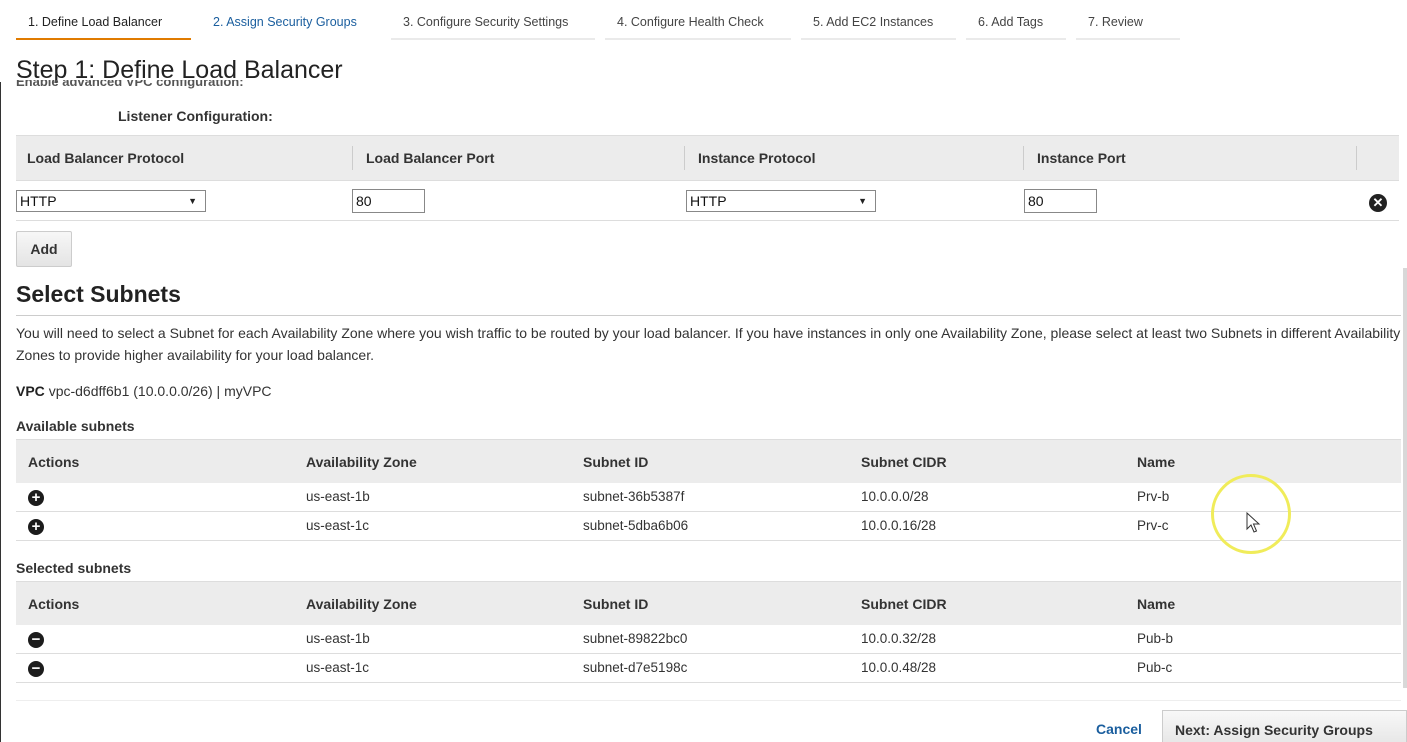 The width and height of the screenshot is (1407, 742). What do you see at coordinates (635, 667) in the screenshot?
I see `subnet-id-cell: subnet-d7e5198c` at bounding box center [635, 667].